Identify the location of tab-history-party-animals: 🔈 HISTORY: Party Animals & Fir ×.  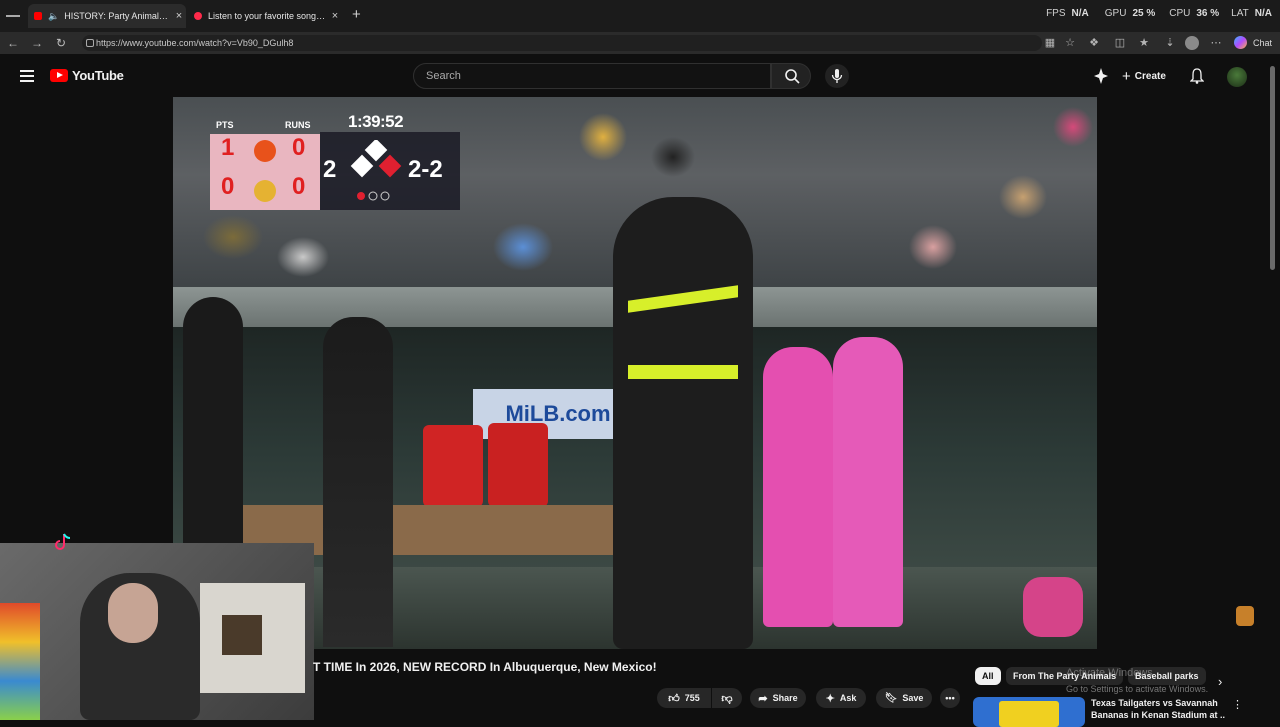
(107, 16).